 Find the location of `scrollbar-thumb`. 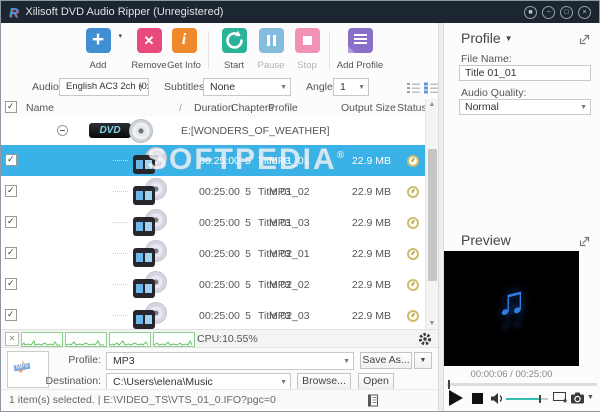

scrollbar-thumb is located at coordinates (432, 215).